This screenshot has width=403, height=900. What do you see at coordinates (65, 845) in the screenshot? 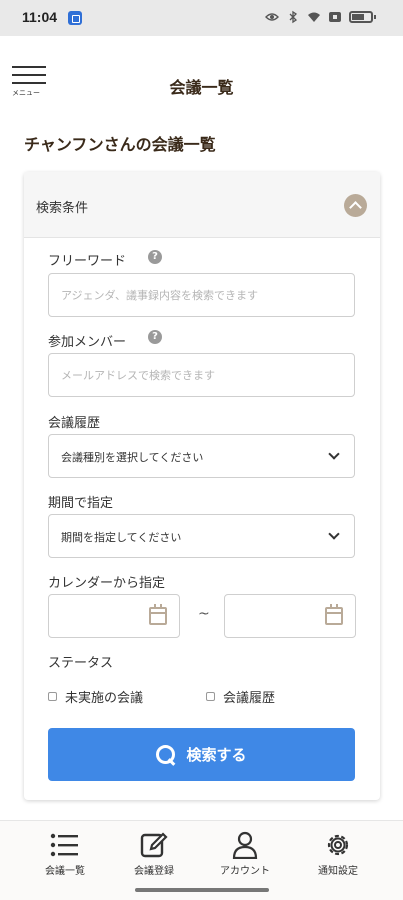
I see `list-icon` at bounding box center [65, 845].